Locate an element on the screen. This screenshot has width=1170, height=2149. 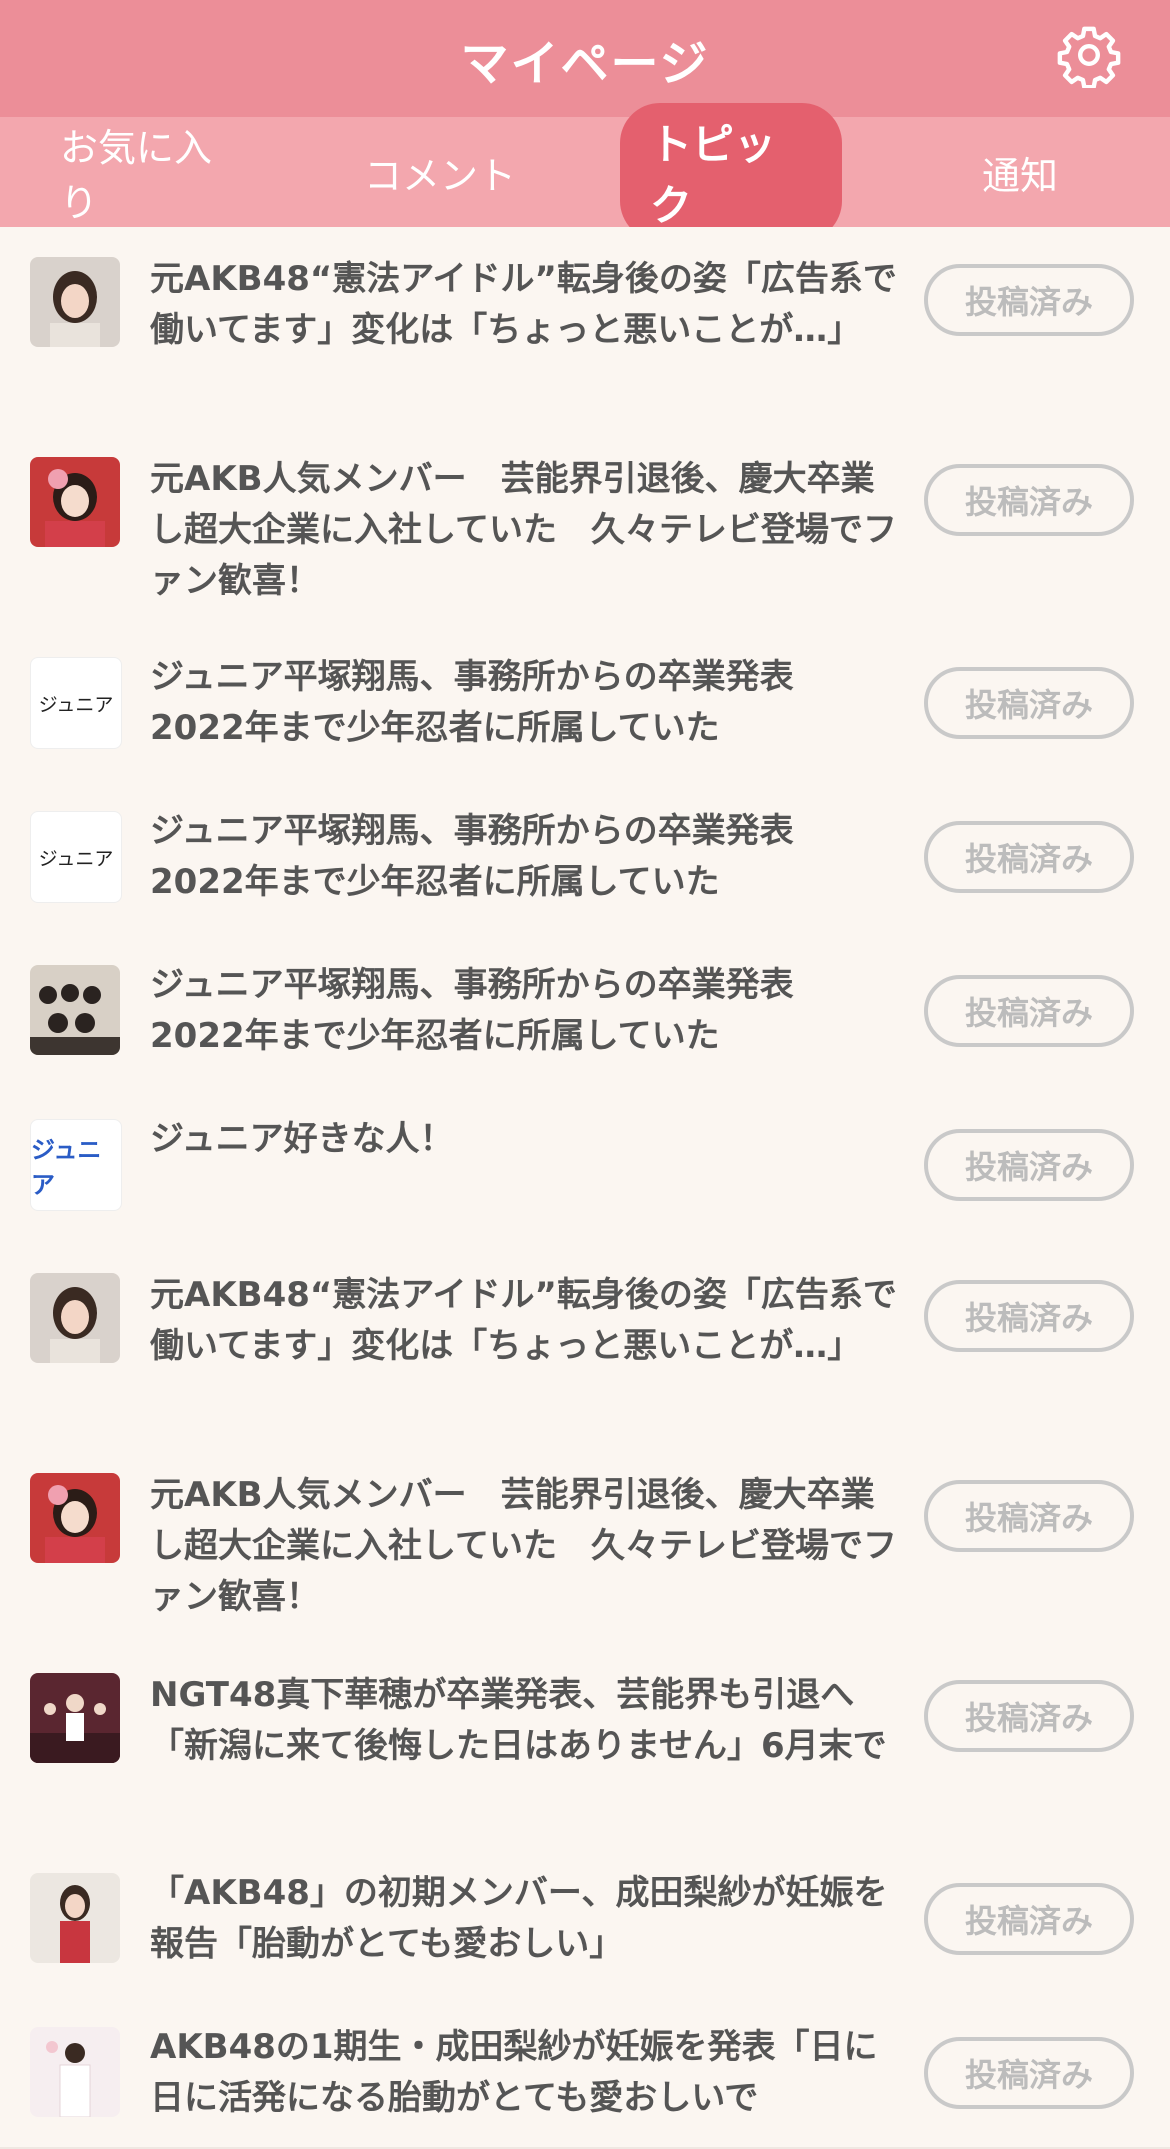
app-header: マイページ is located at coordinates (585, 58).